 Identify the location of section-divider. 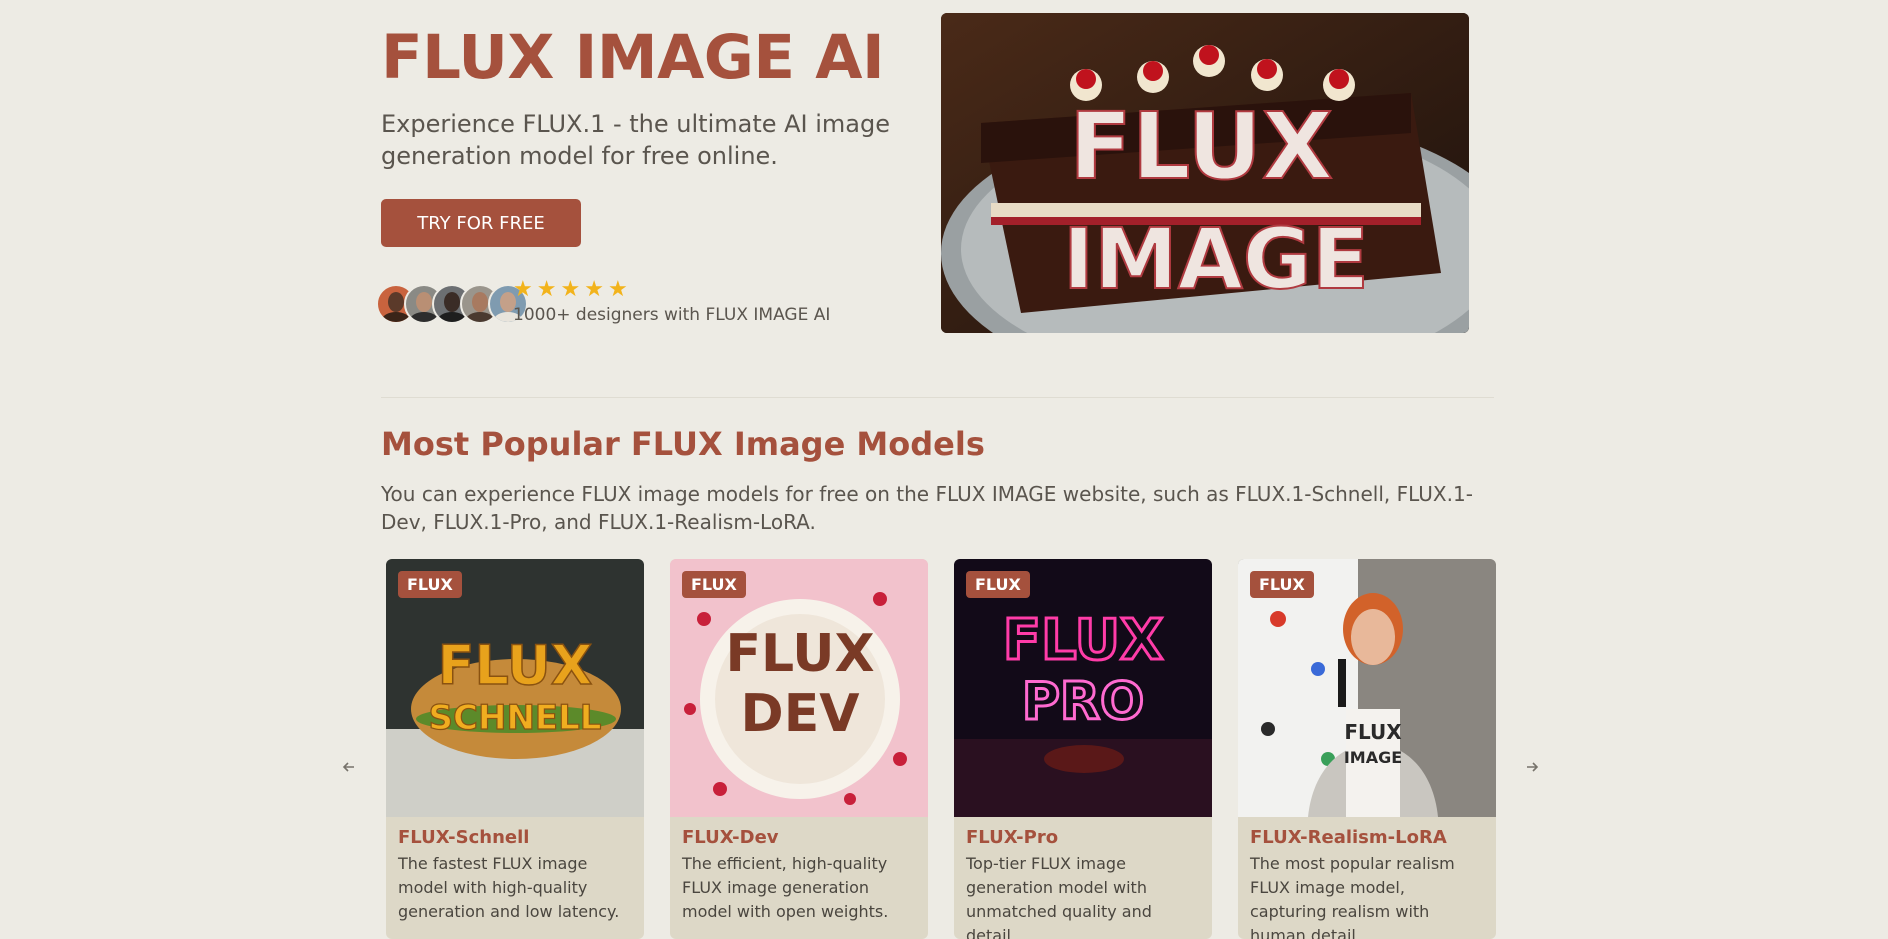
(937, 397).